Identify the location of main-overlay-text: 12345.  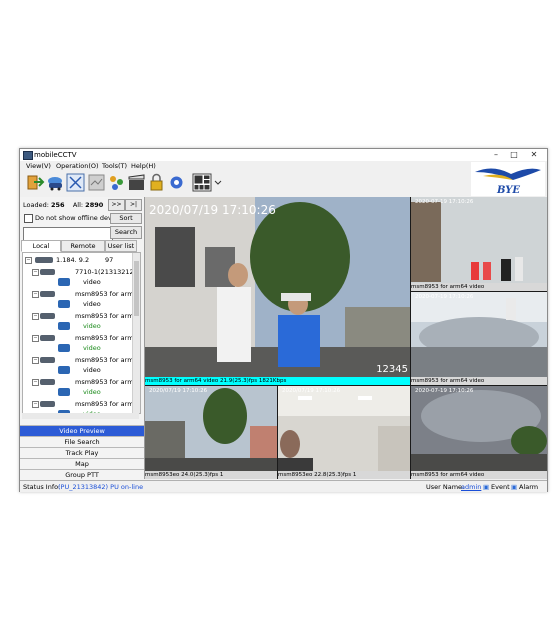
(392, 369).